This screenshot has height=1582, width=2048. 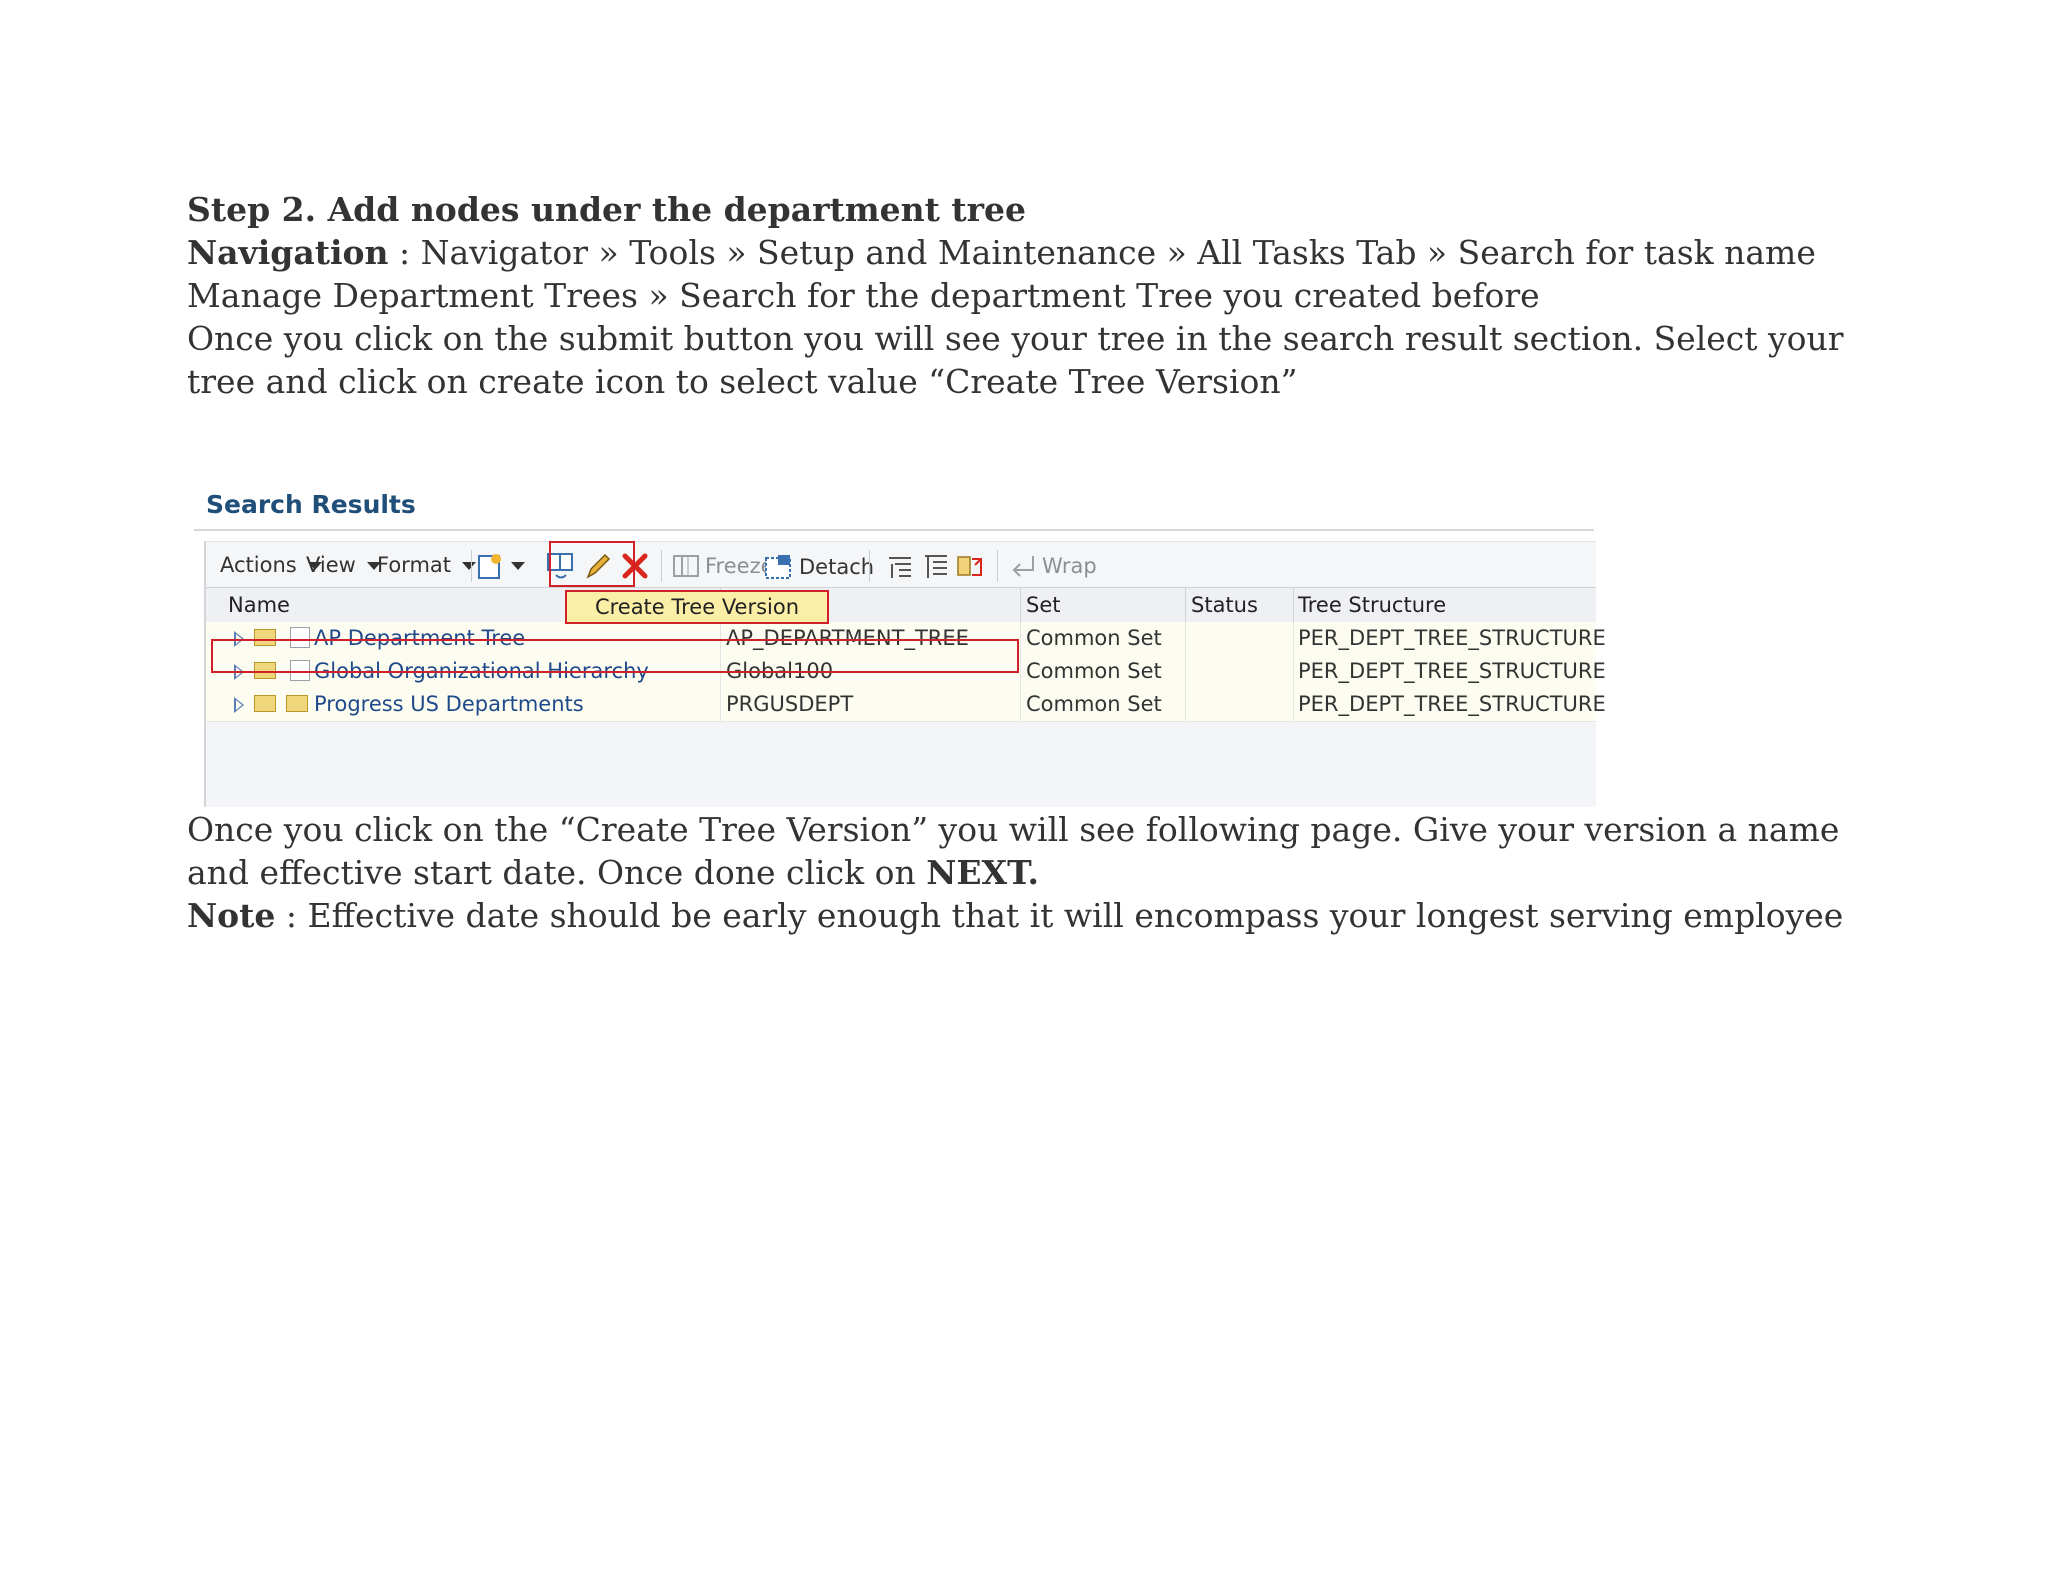 What do you see at coordinates (894, 530) in the screenshot?
I see `title-divider` at bounding box center [894, 530].